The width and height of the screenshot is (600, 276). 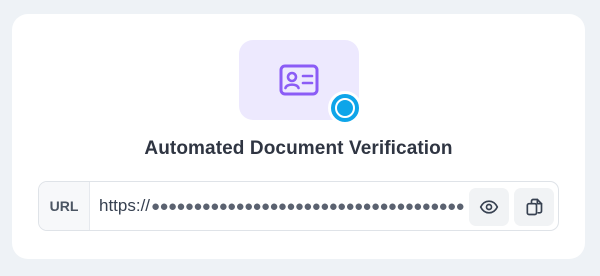 I want to click on eye-icon, so click(x=489, y=207).